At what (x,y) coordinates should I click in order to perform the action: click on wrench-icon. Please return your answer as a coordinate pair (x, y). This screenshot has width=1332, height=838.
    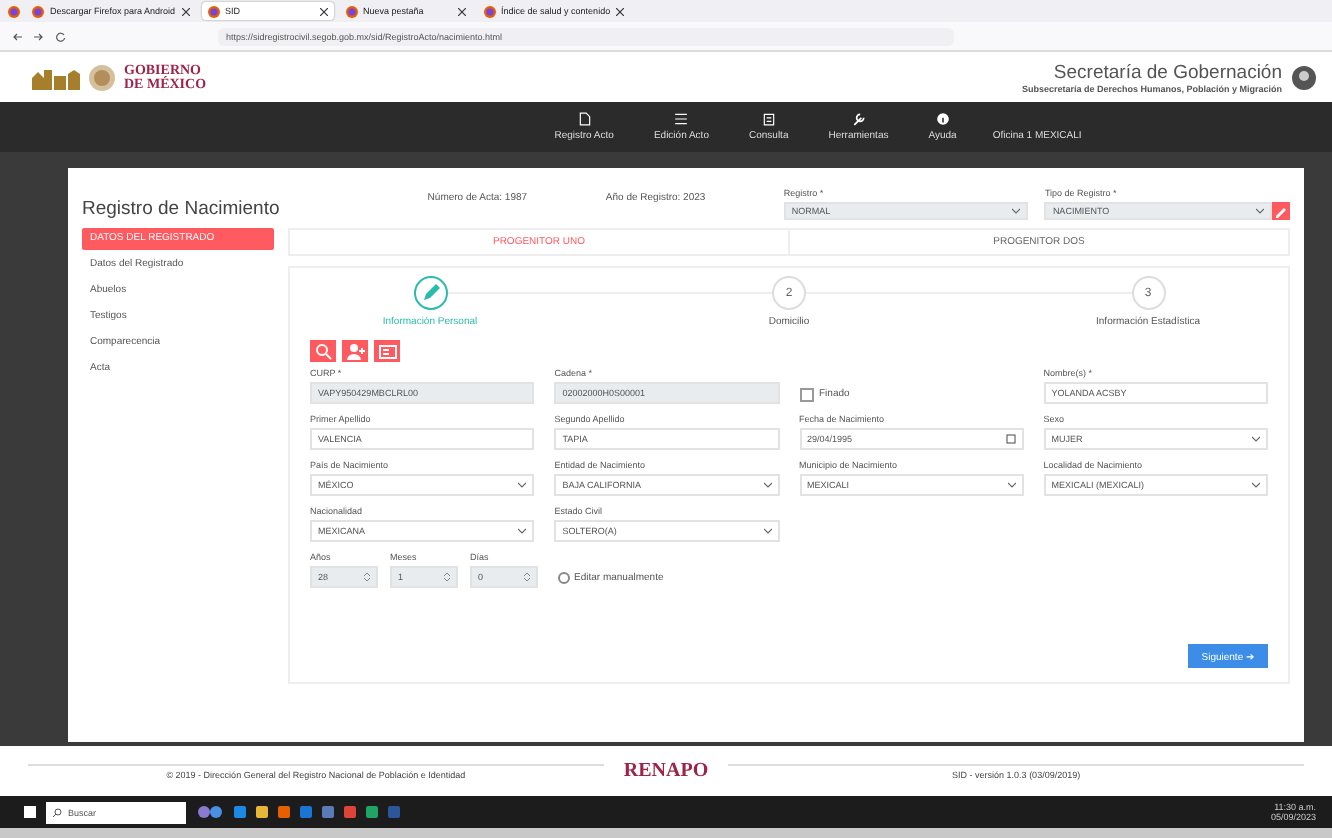
    Looking at the image, I should click on (858, 119).